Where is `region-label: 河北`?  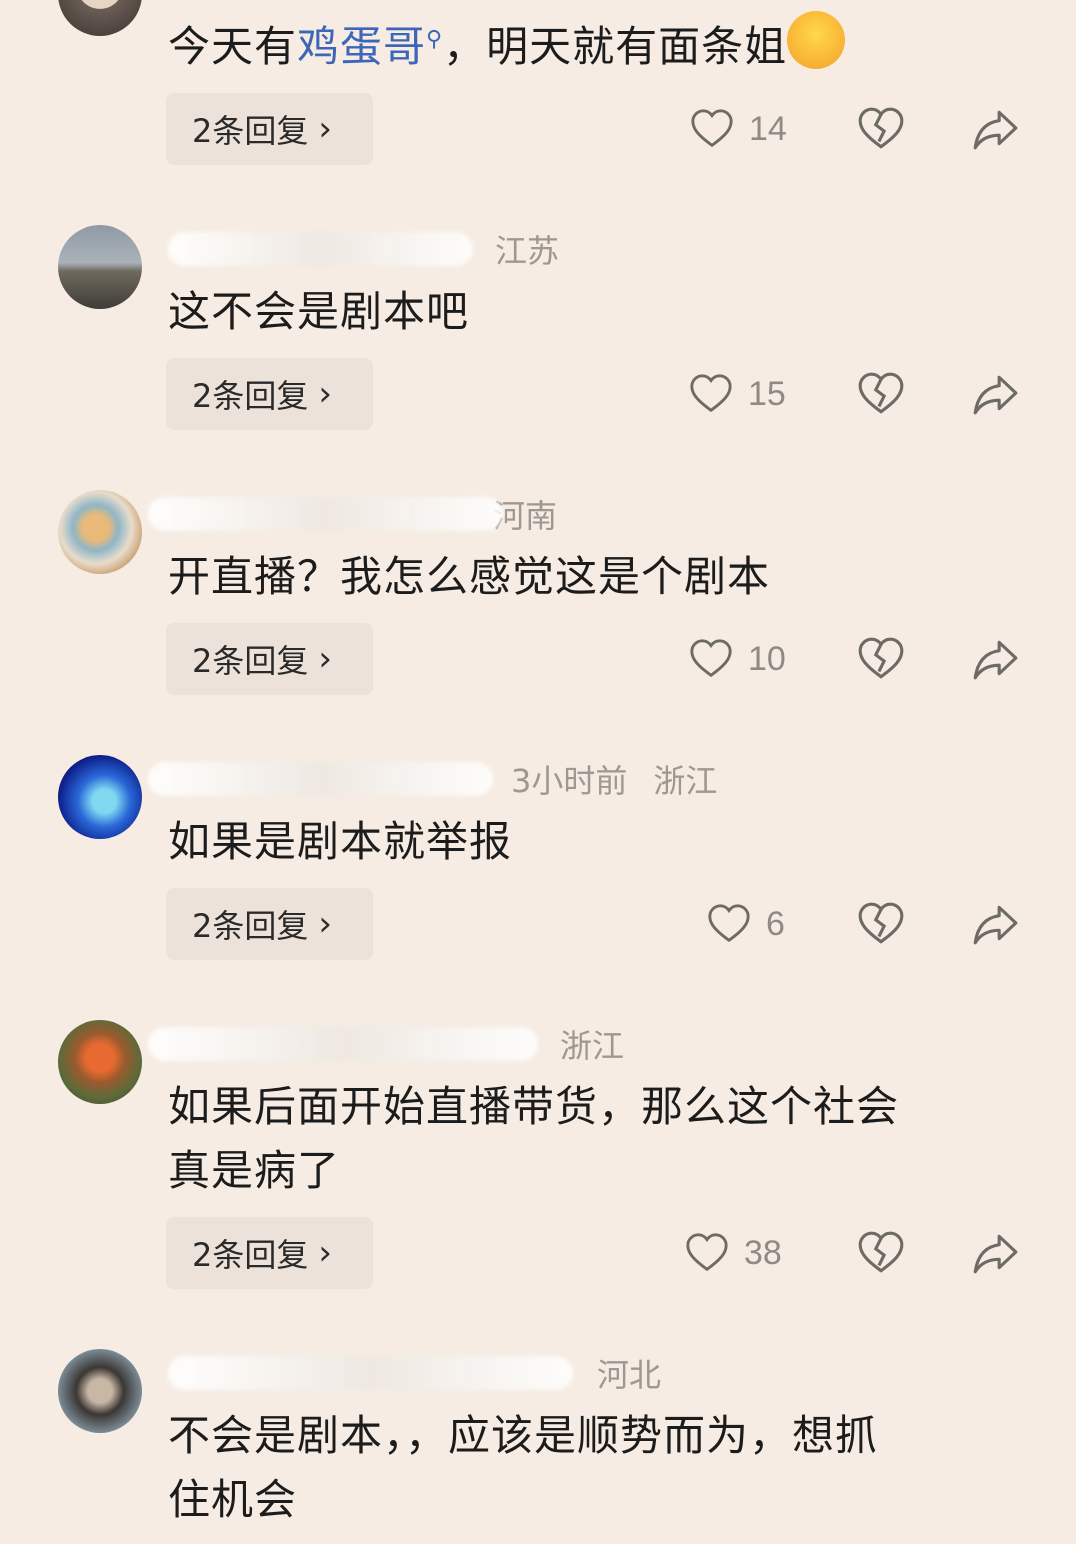 region-label: 河北 is located at coordinates (629, 1375).